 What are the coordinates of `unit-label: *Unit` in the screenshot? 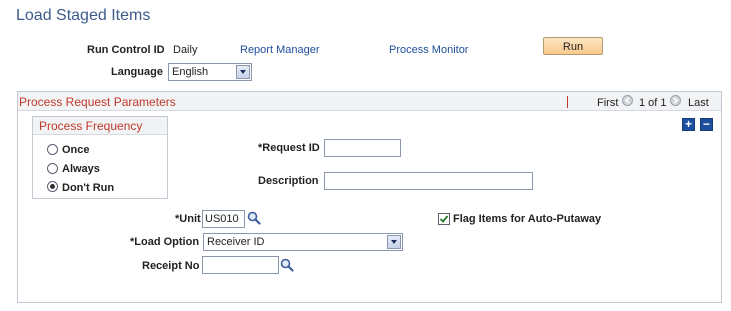 It's located at (188, 219).